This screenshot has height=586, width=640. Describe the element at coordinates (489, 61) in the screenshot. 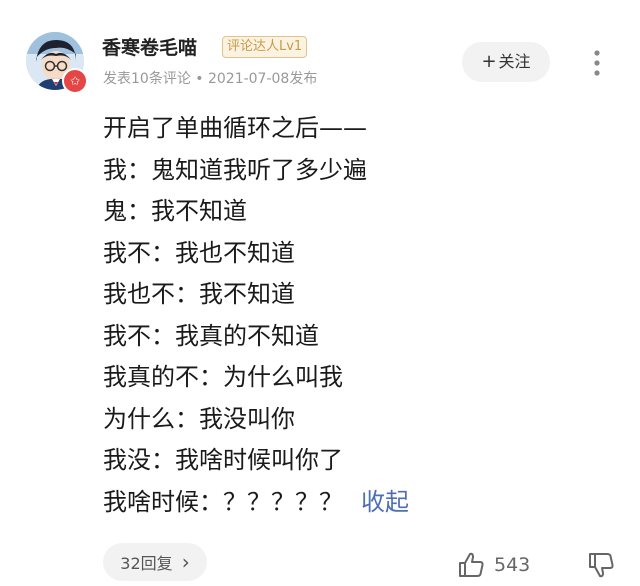

I see `plus-icon: +` at that location.